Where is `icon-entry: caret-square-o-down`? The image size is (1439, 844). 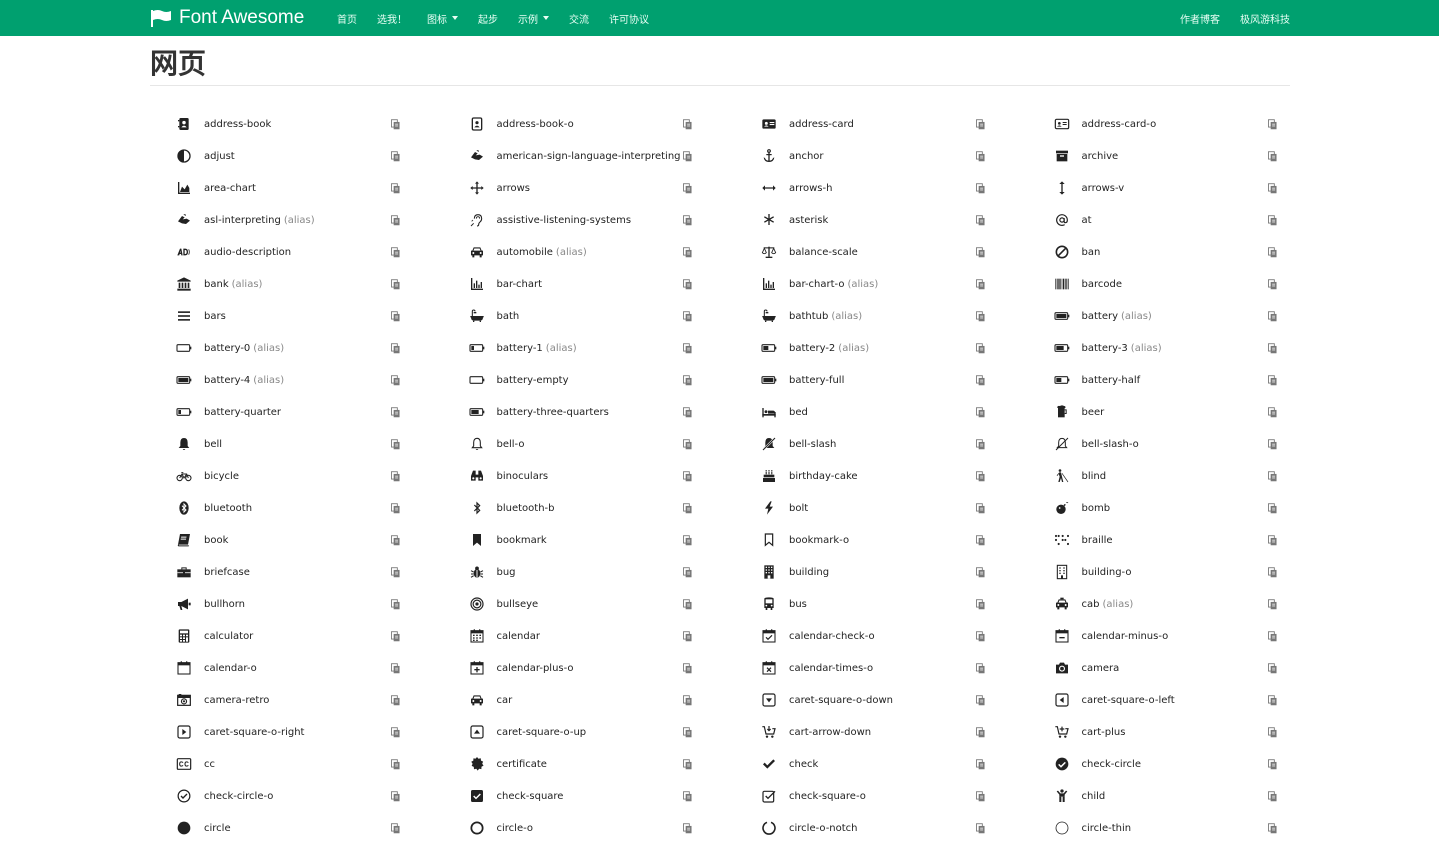
icon-entry: caret-square-o-down is located at coordinates (881, 700).